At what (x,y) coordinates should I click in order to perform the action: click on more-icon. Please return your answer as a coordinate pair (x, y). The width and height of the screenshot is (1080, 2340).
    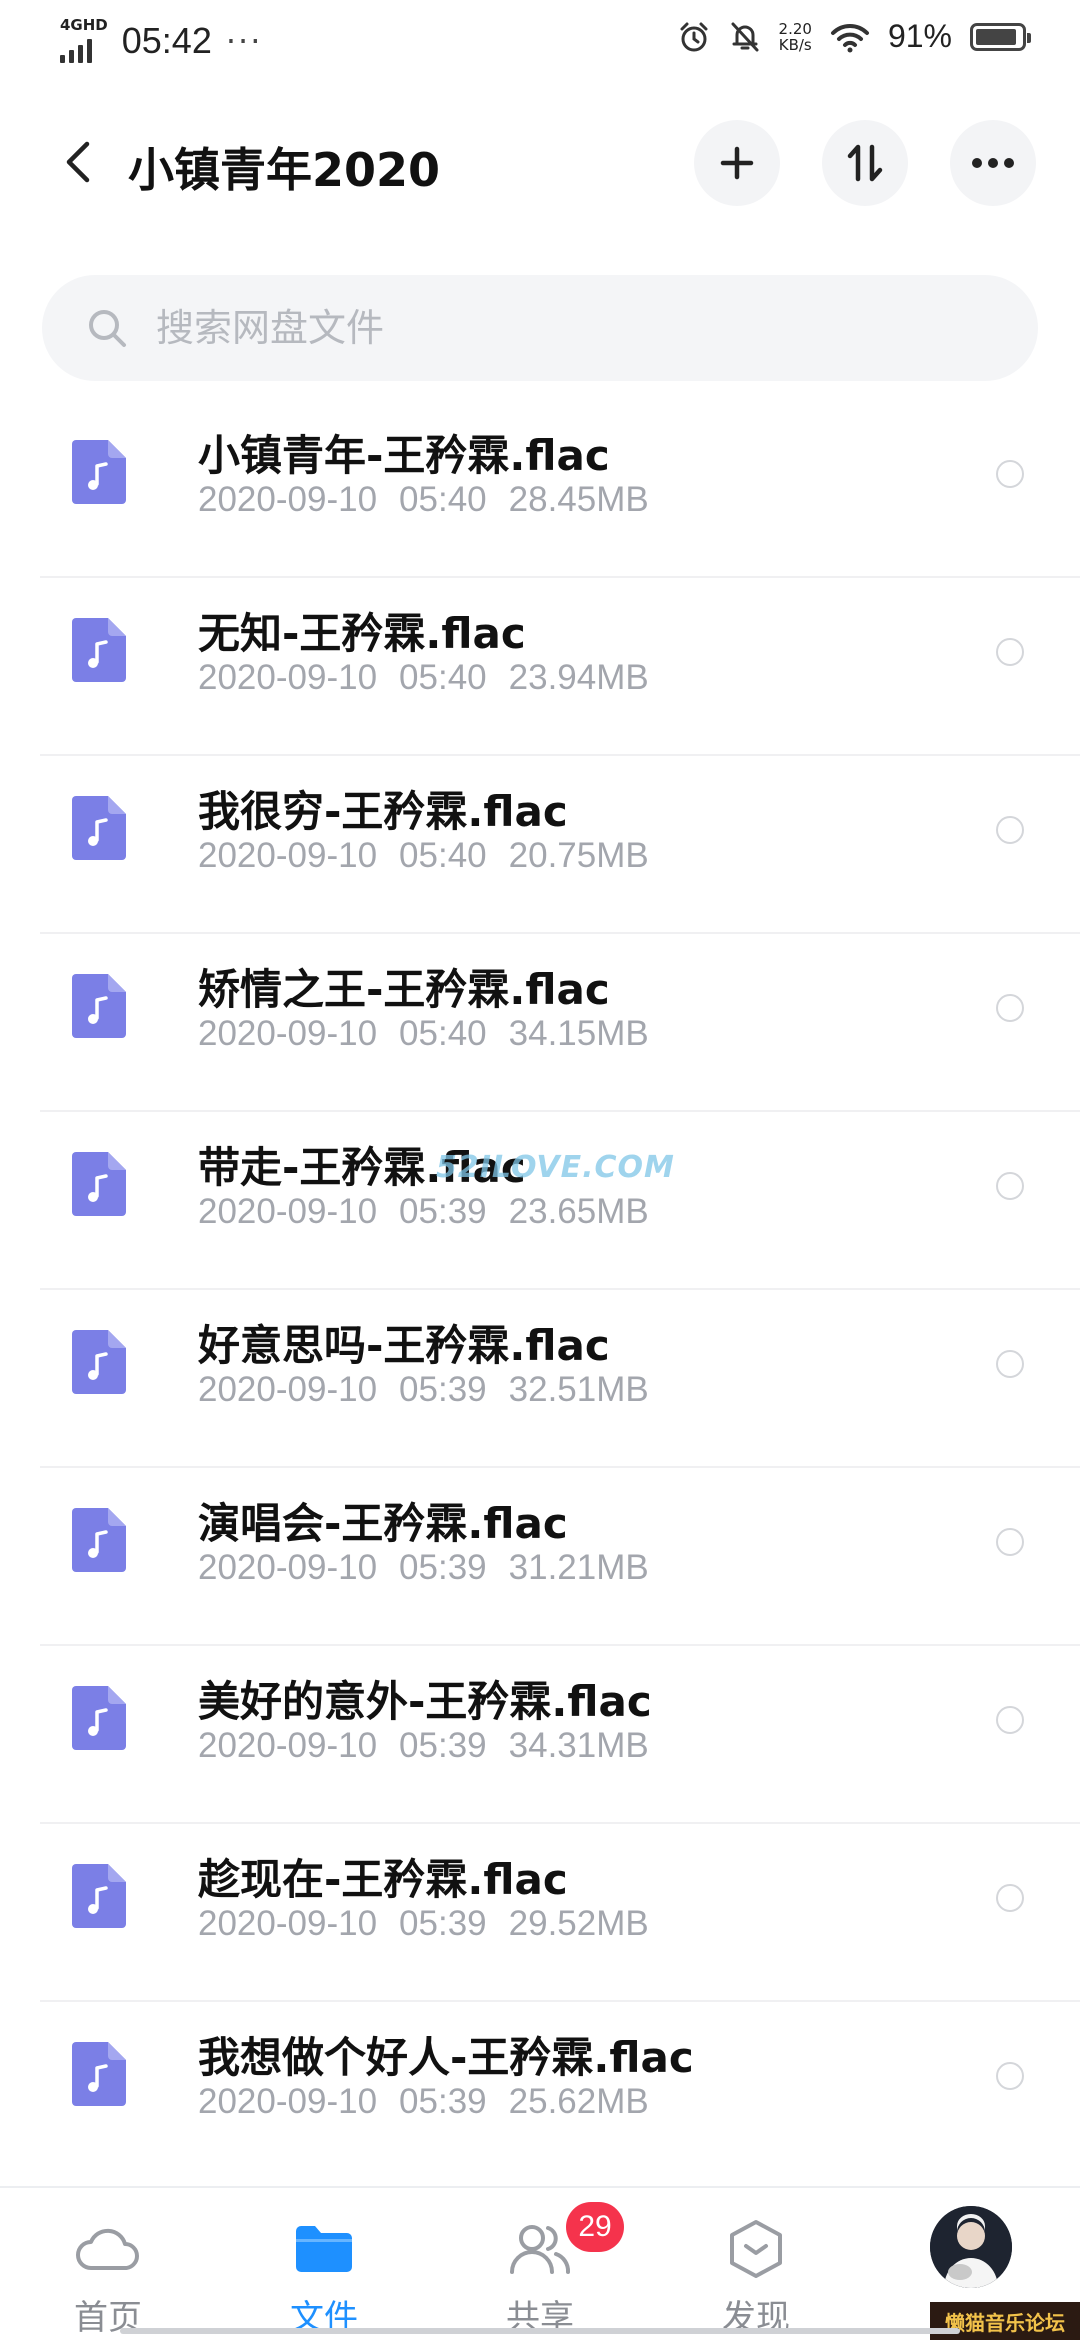
    Looking at the image, I should click on (993, 163).